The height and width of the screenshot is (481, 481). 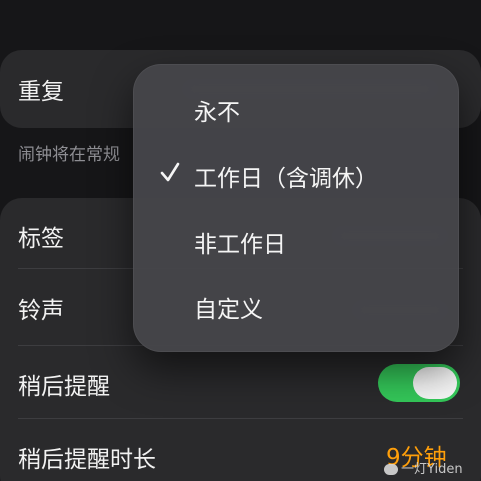 I want to click on tag-label: 标签, so click(x=41, y=239).